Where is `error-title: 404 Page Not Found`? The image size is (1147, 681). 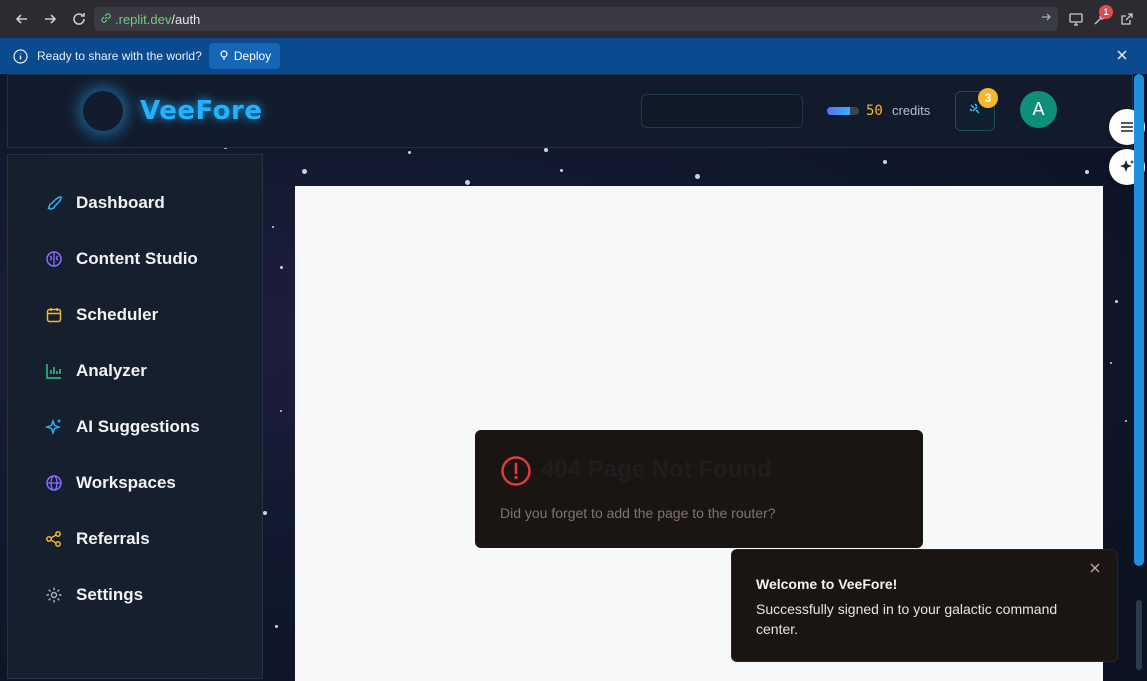 error-title: 404 Page Not Found is located at coordinates (656, 469).